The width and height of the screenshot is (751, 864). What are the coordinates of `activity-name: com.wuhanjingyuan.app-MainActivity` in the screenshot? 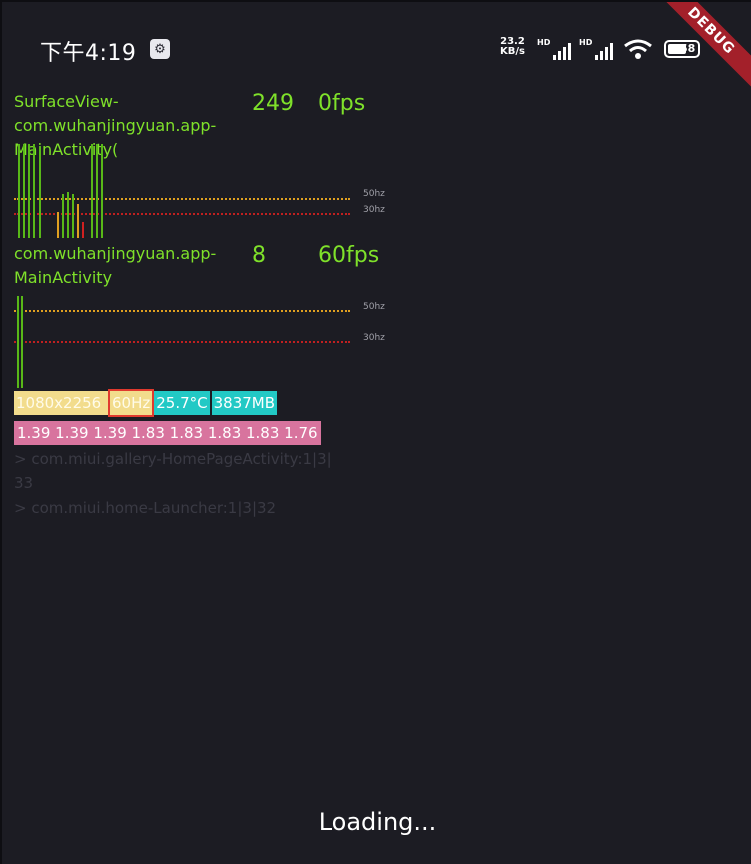 It's located at (115, 265).